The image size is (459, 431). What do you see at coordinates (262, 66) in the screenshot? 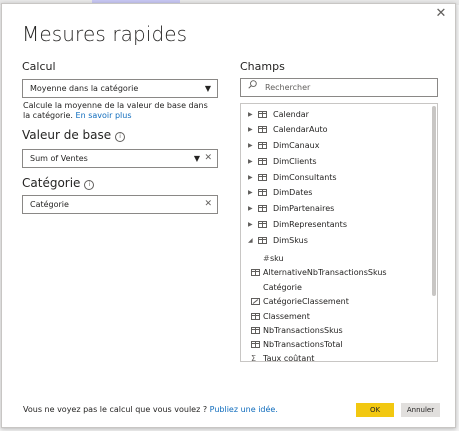
I see `fields-label: Champs` at bounding box center [262, 66].